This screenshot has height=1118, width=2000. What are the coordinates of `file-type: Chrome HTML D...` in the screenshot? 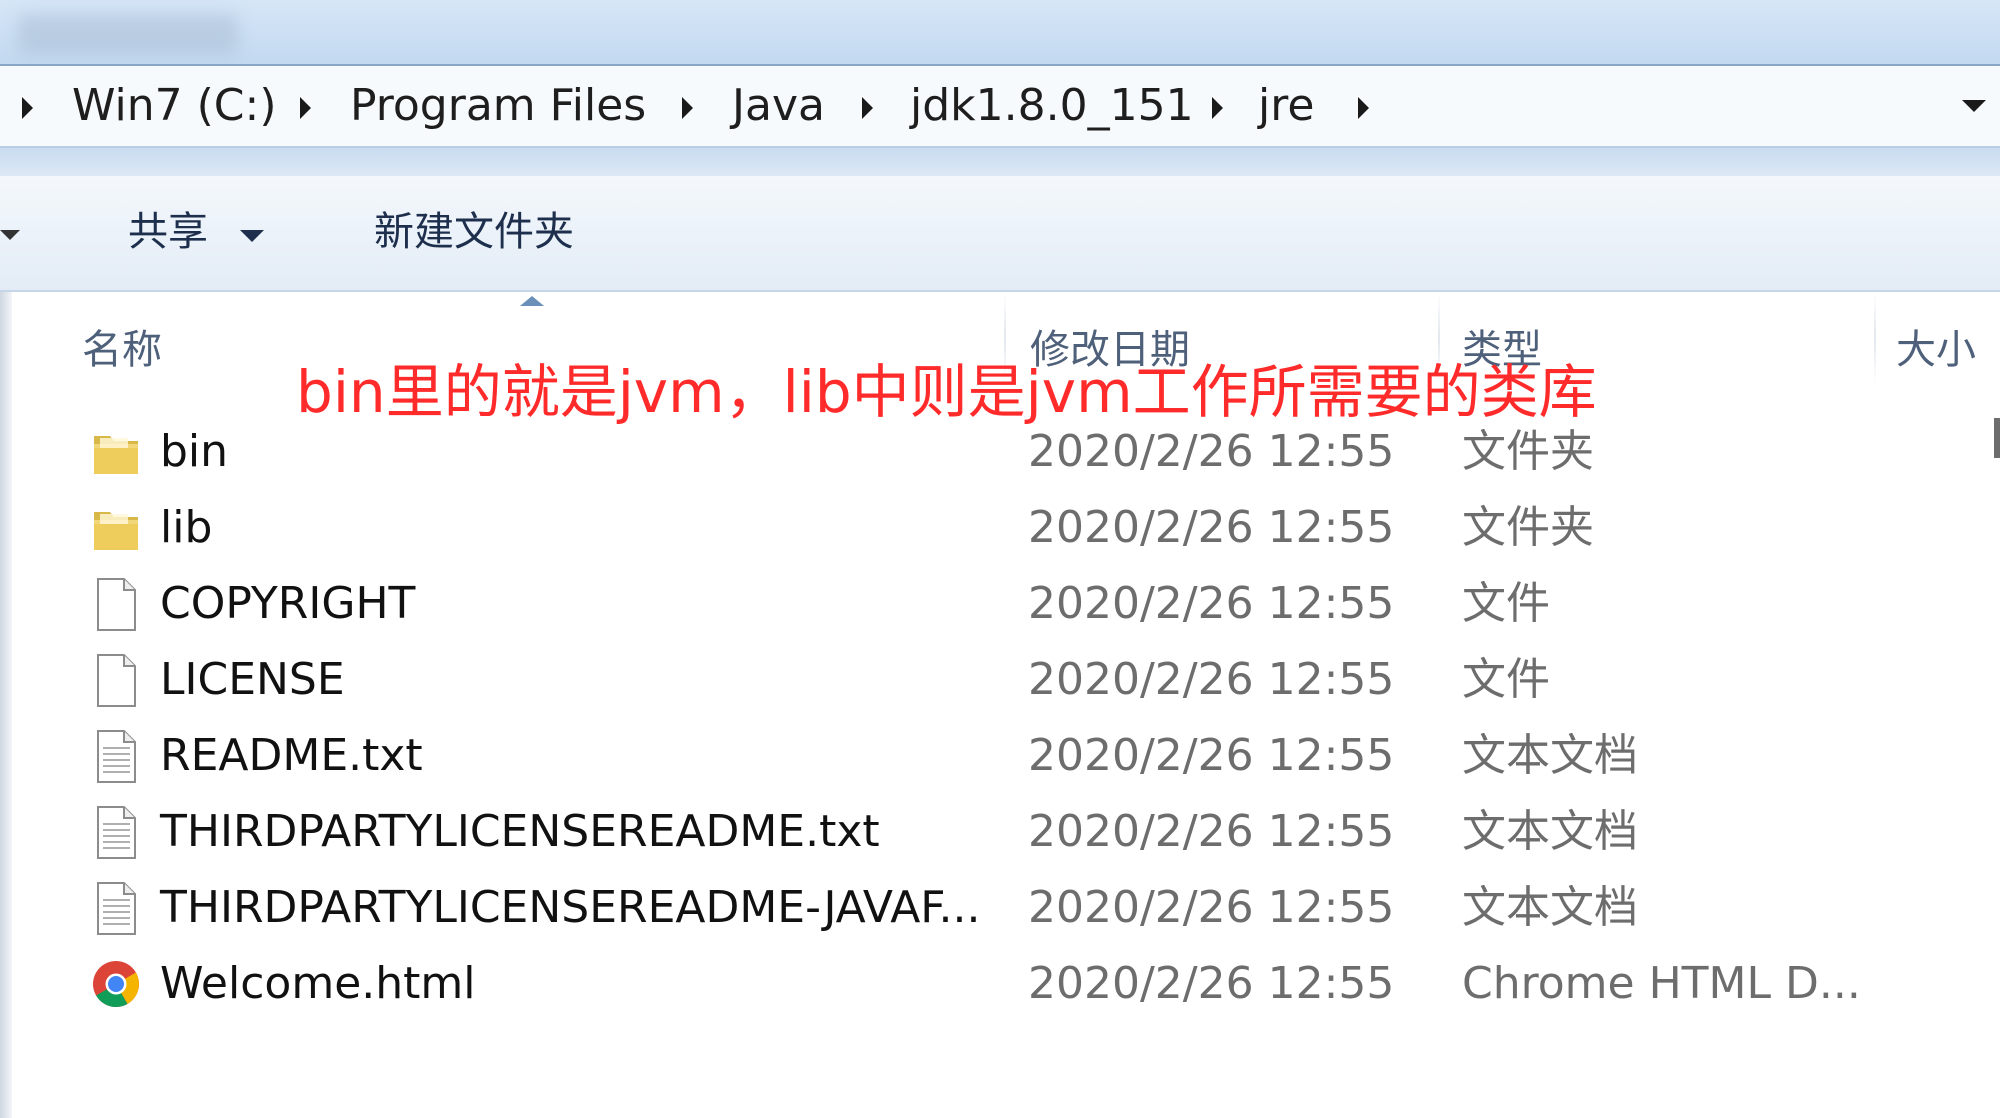 It's located at (1661, 983).